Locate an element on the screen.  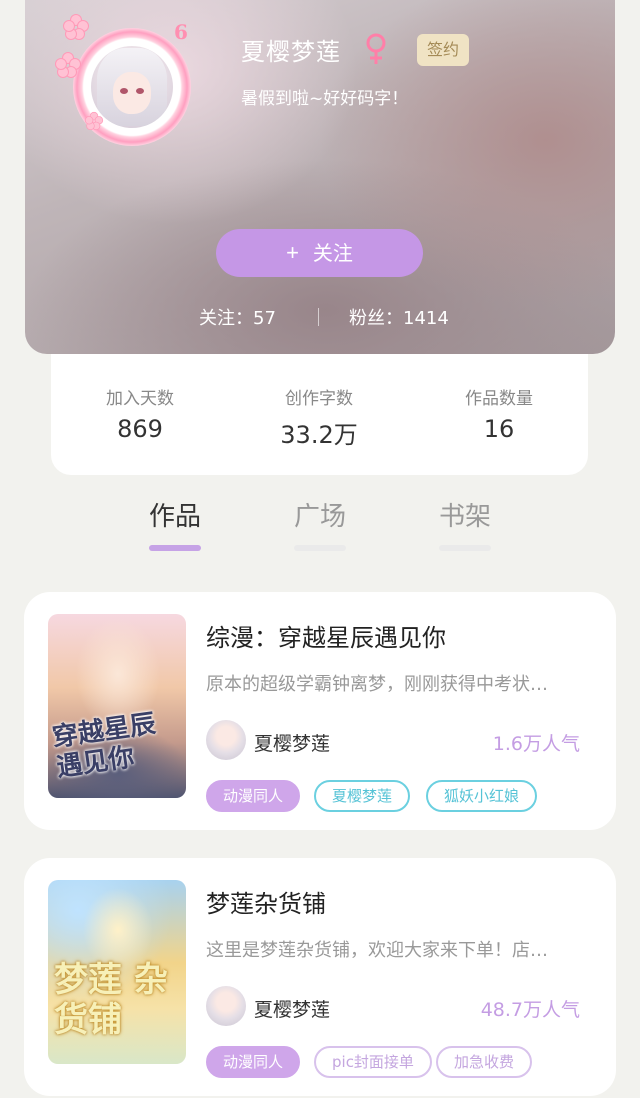
follow-button-label: 关注 is located at coordinates (332, 254).